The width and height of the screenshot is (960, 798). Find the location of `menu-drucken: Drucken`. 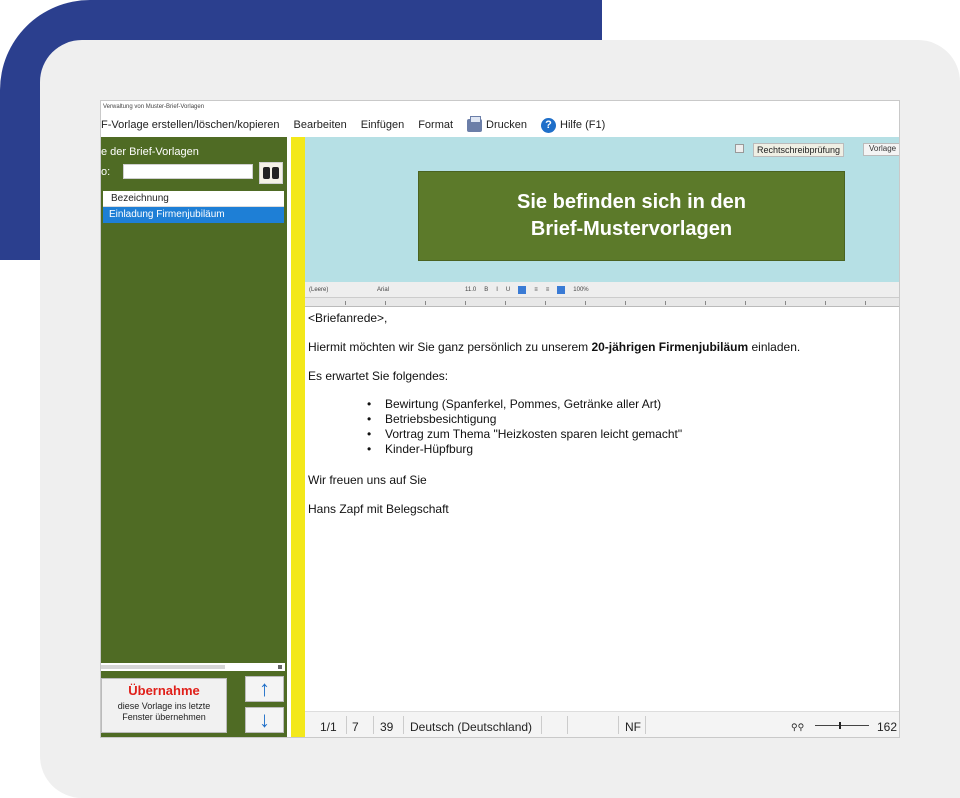

menu-drucken: Drucken is located at coordinates (497, 123).